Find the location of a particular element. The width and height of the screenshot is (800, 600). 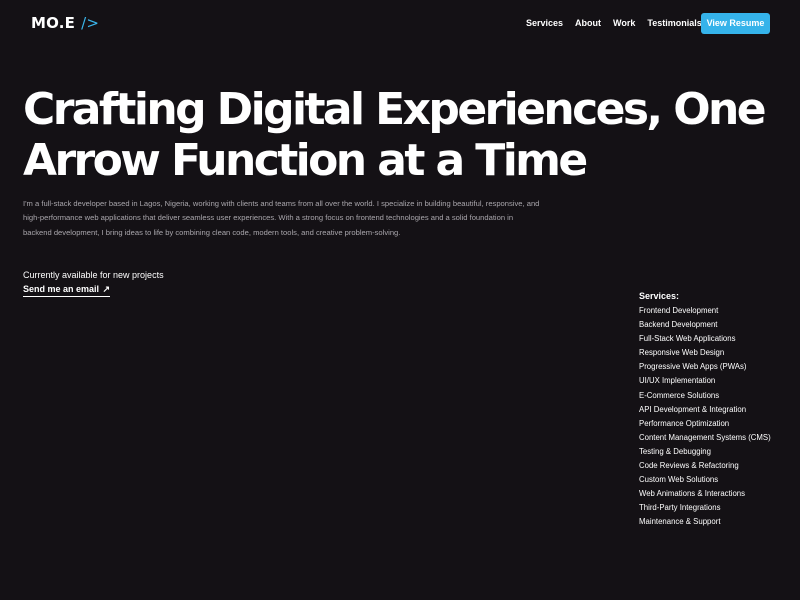

availability-status: Currently available for new projects is located at coordinates (93, 275).